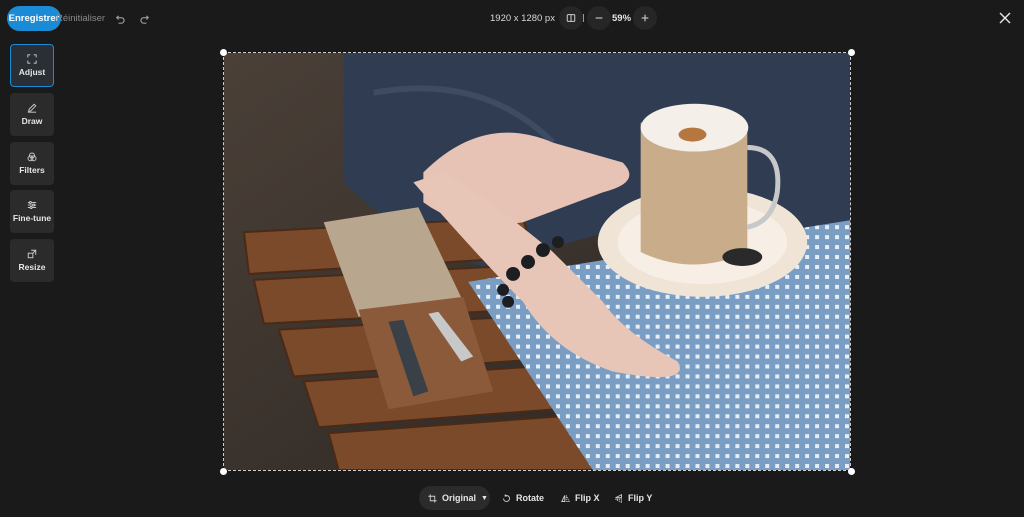 The height and width of the screenshot is (517, 1024). What do you see at coordinates (32, 72) in the screenshot?
I see `sidebar-item-label: Adjust` at bounding box center [32, 72].